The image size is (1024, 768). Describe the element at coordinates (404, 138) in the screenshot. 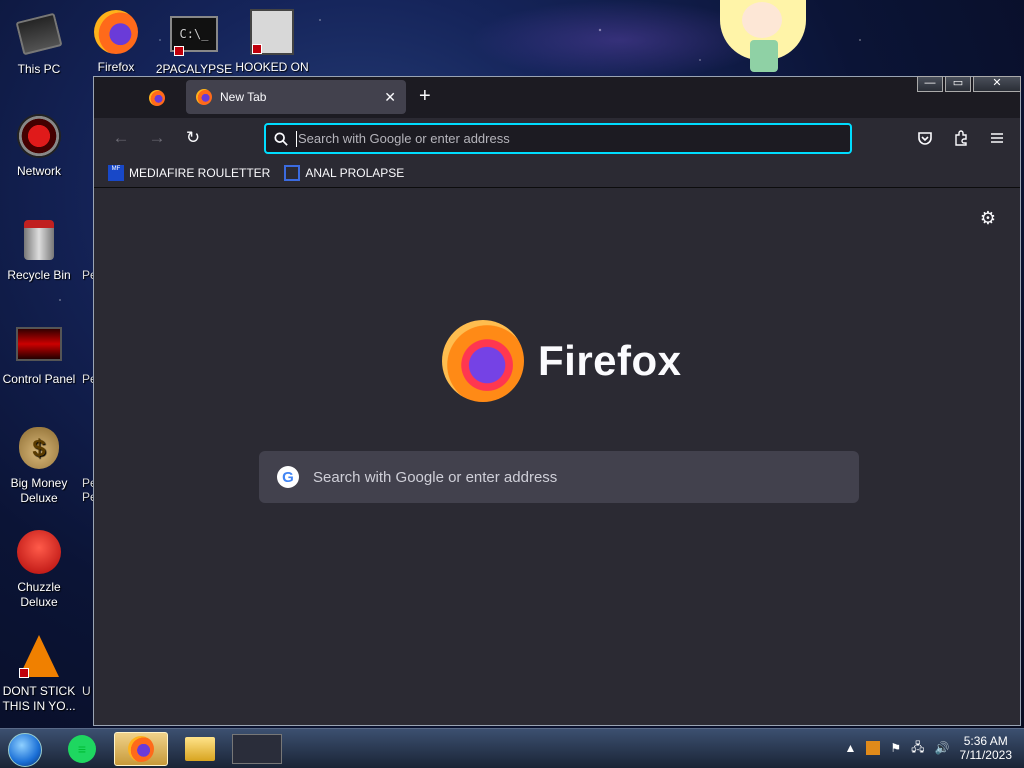

I see `url-bar-placeholder: Search with Google or enter address` at that location.